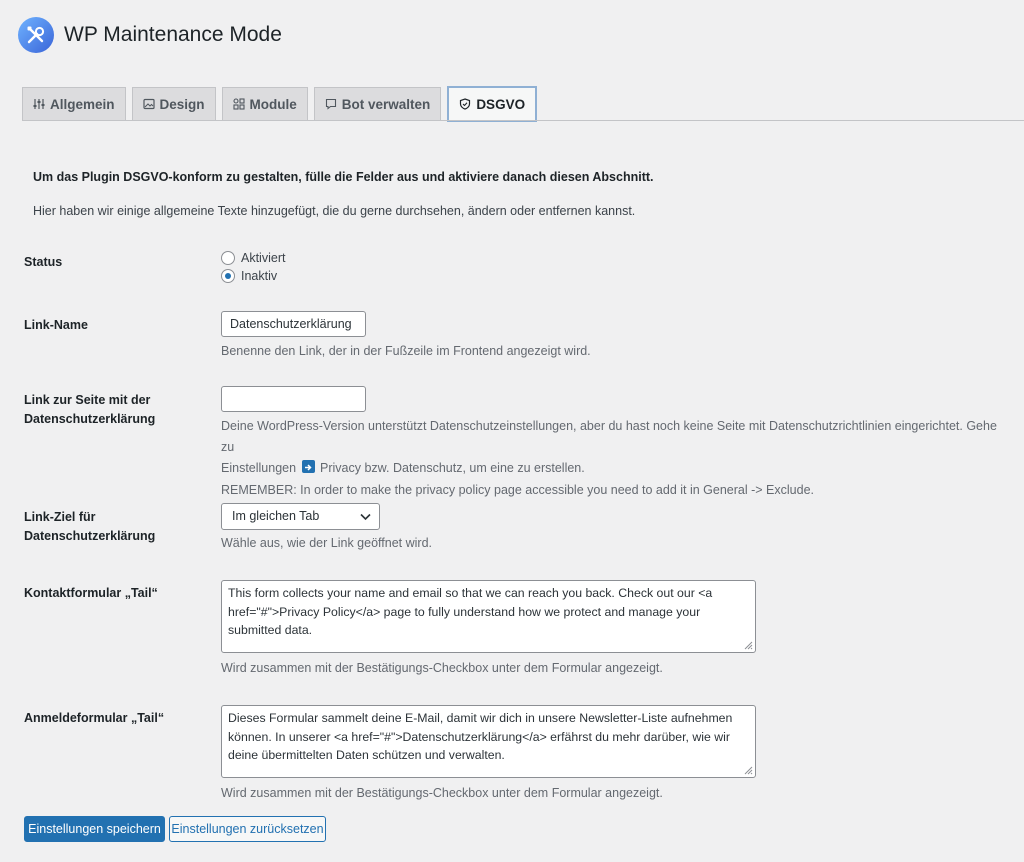 The height and width of the screenshot is (862, 1024). I want to click on tools-icon, so click(36, 35).